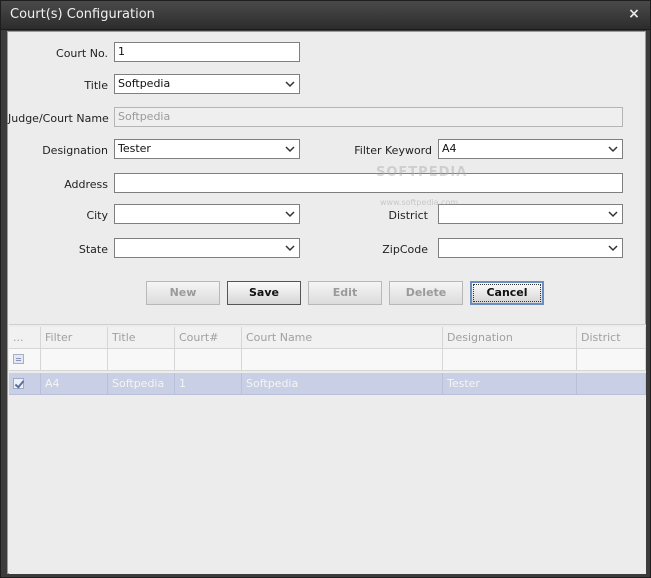  I want to click on cell-designation: Tester, so click(510, 384).